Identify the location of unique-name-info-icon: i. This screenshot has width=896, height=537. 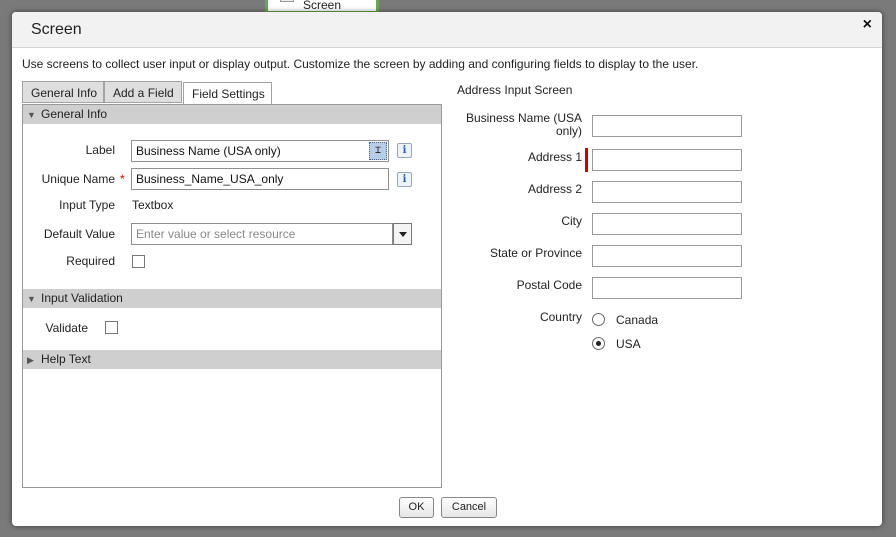
(404, 179).